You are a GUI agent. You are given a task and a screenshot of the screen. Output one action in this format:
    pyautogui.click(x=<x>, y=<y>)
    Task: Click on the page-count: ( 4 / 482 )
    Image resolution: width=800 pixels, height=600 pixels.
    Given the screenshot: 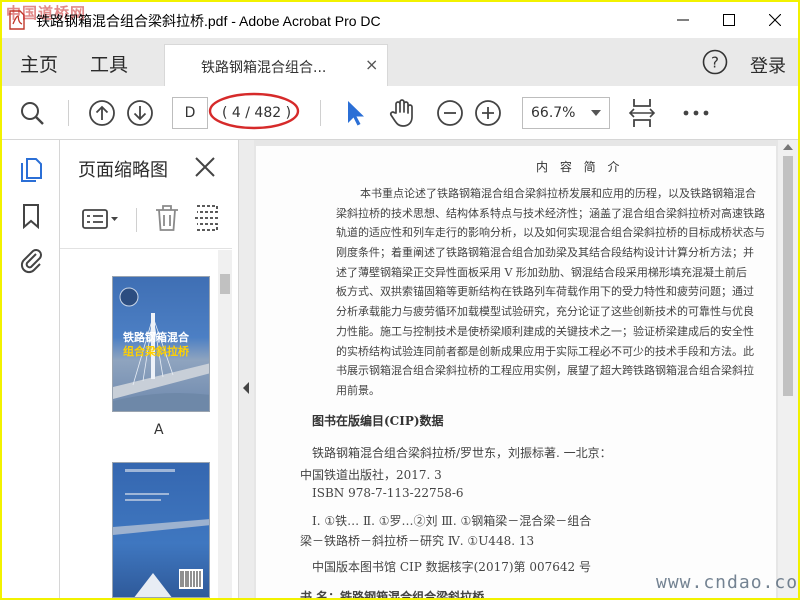 What is the action you would take?
    pyautogui.click(x=257, y=113)
    